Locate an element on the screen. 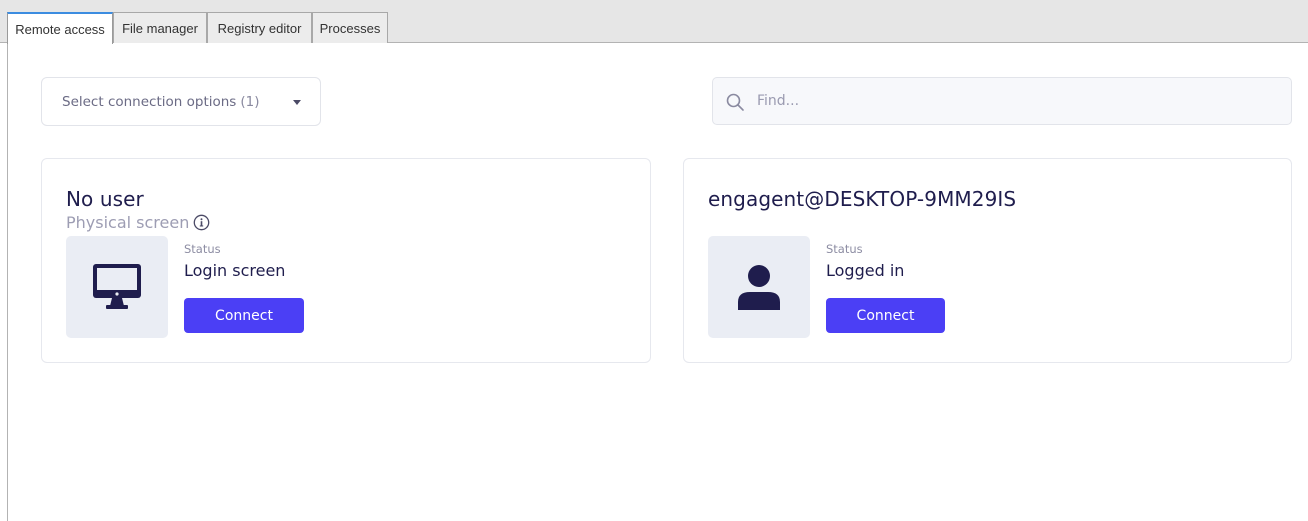  tab-remote-access: Remote access is located at coordinates (60, 28).